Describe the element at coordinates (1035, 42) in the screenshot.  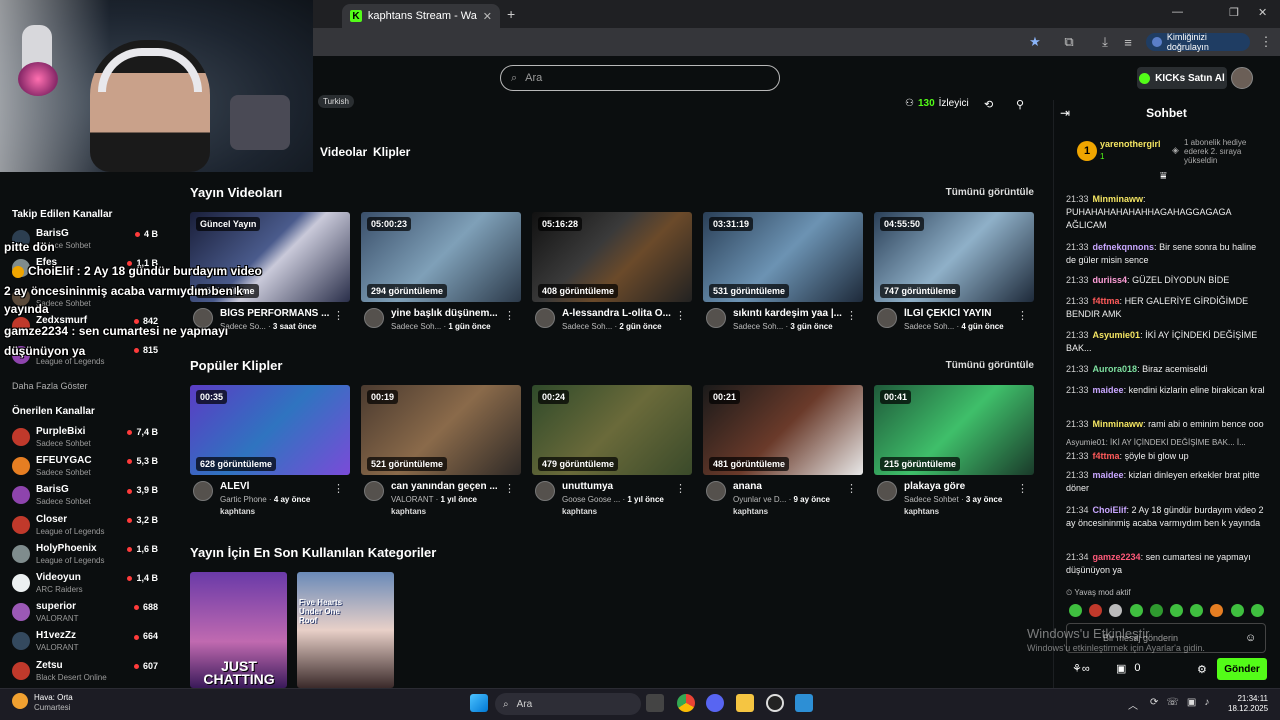
I see `bookmark-star-icon: ★` at that location.